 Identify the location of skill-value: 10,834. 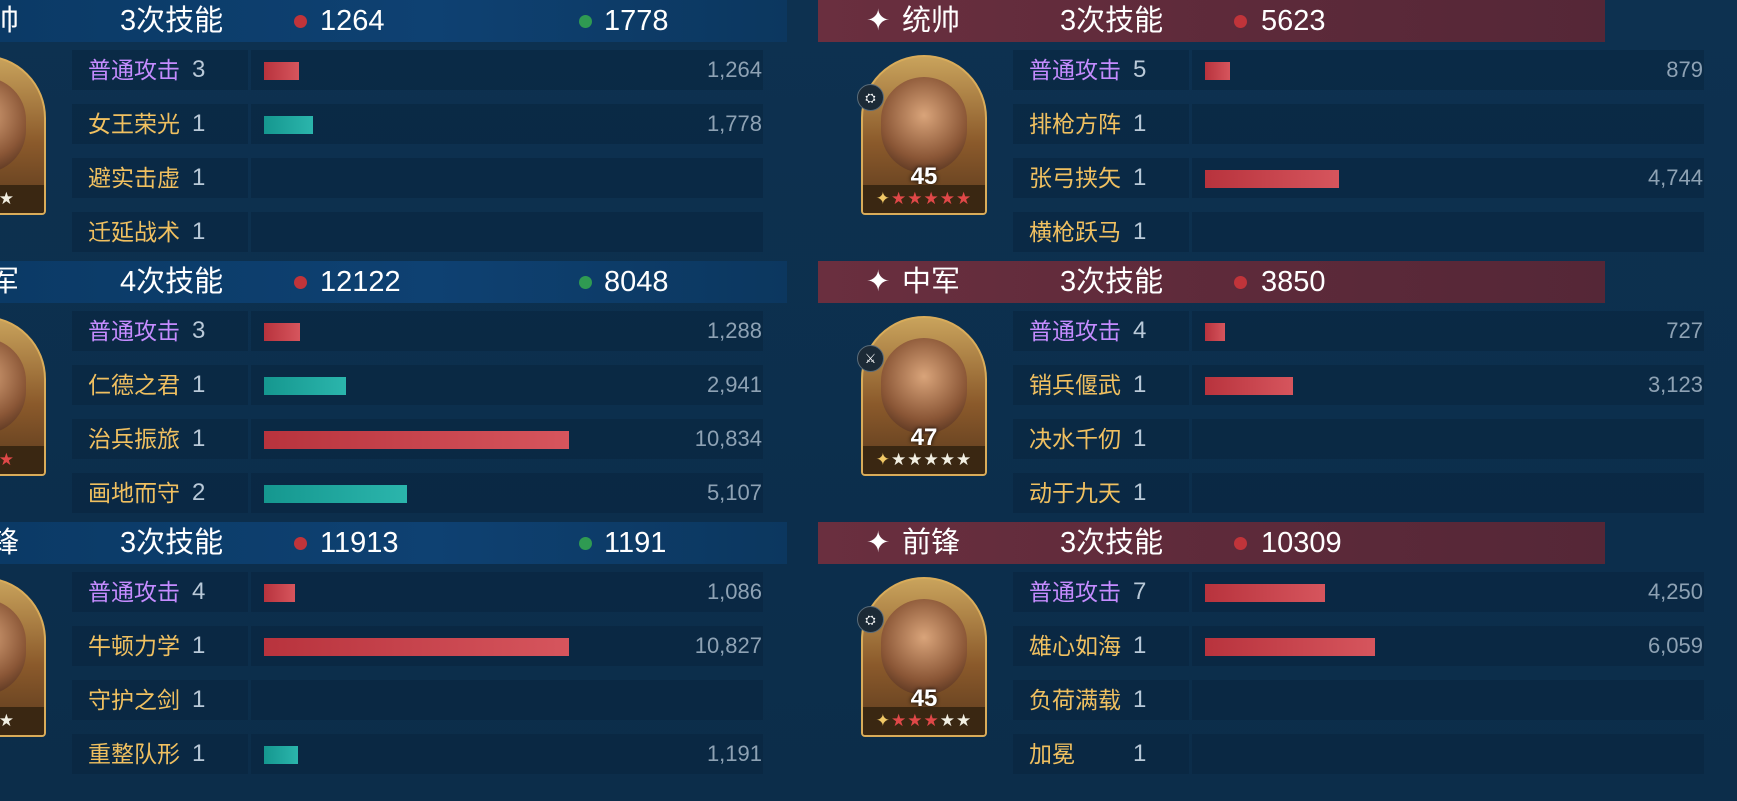
(728, 438).